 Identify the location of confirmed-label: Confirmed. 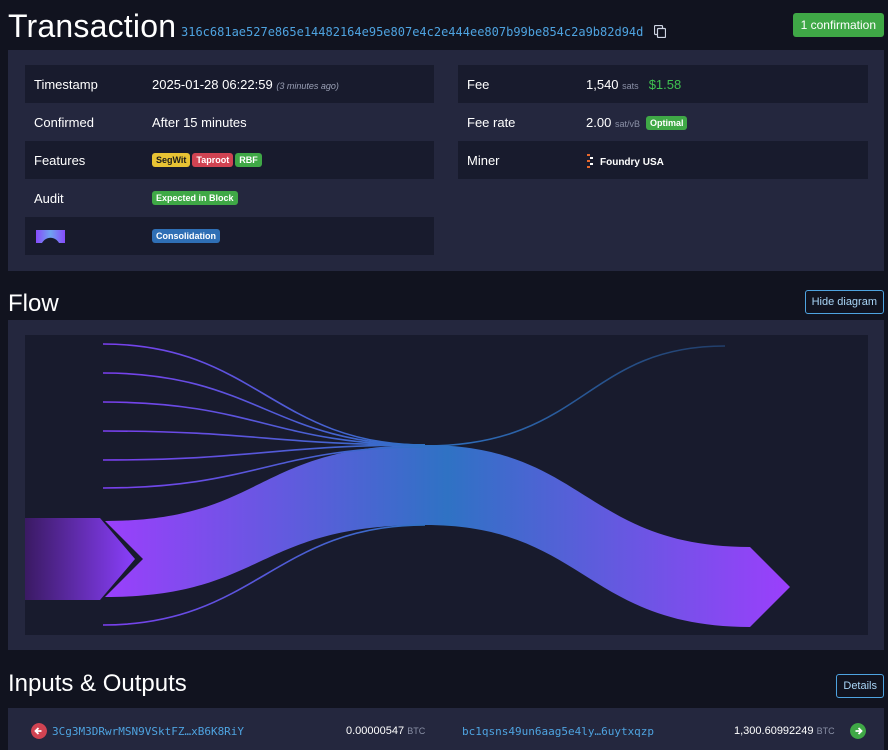
(64, 122).